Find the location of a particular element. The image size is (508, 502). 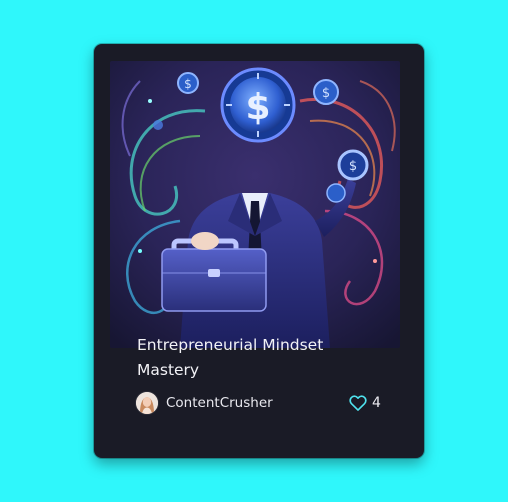

card-footer: ContentCrusher 4 is located at coordinates (261, 404).